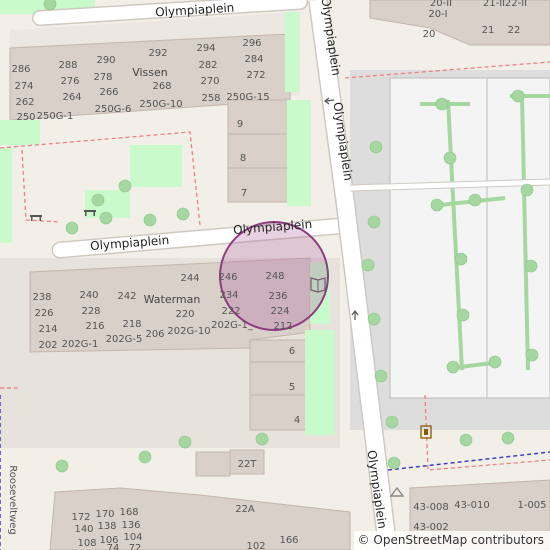 The image size is (550, 550). Describe the element at coordinates (277, 296) in the screenshot. I see `svg-text: 236` at that location.